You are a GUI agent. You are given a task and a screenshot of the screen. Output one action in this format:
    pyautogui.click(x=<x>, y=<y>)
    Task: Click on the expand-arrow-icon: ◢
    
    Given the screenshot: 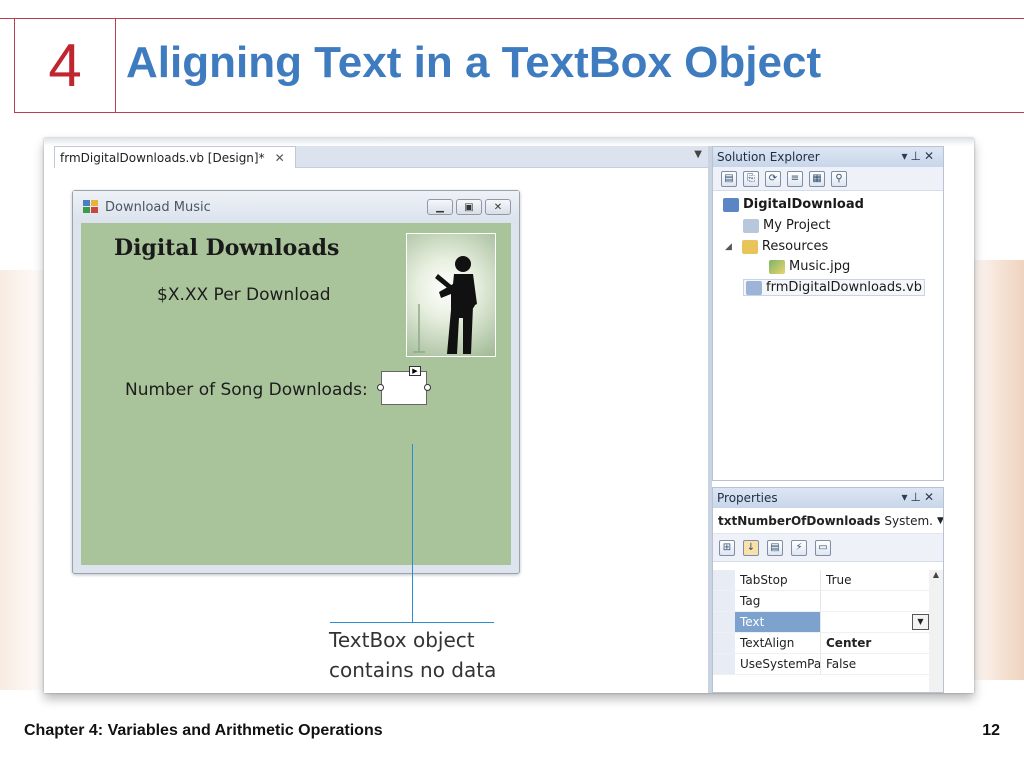 What is the action you would take?
    pyautogui.click(x=728, y=247)
    